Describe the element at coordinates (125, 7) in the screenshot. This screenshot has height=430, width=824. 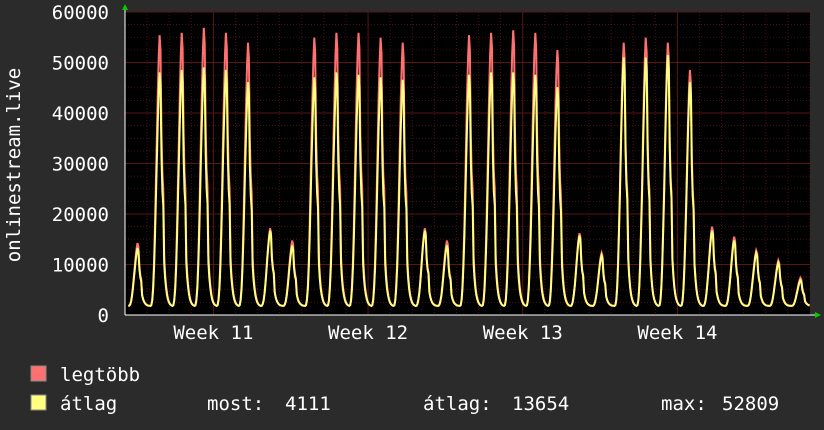
I see `y-axis-arrow-icon` at that location.